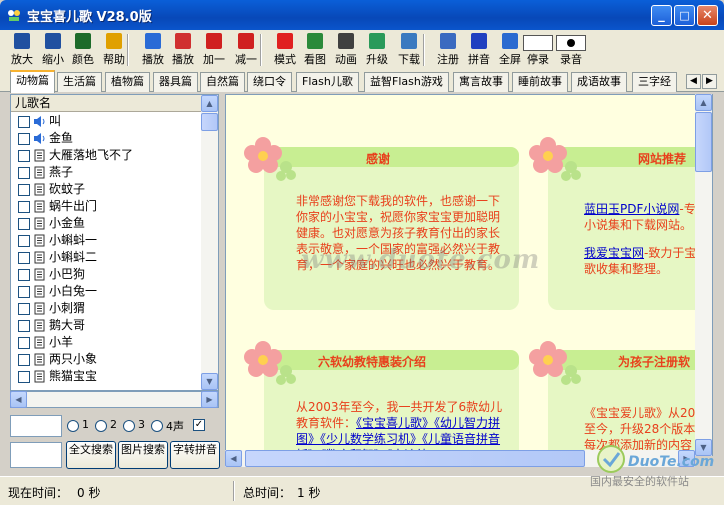 This screenshot has height=505, width=724. I want to click on list-item: 小刺猬, so click(106, 308).